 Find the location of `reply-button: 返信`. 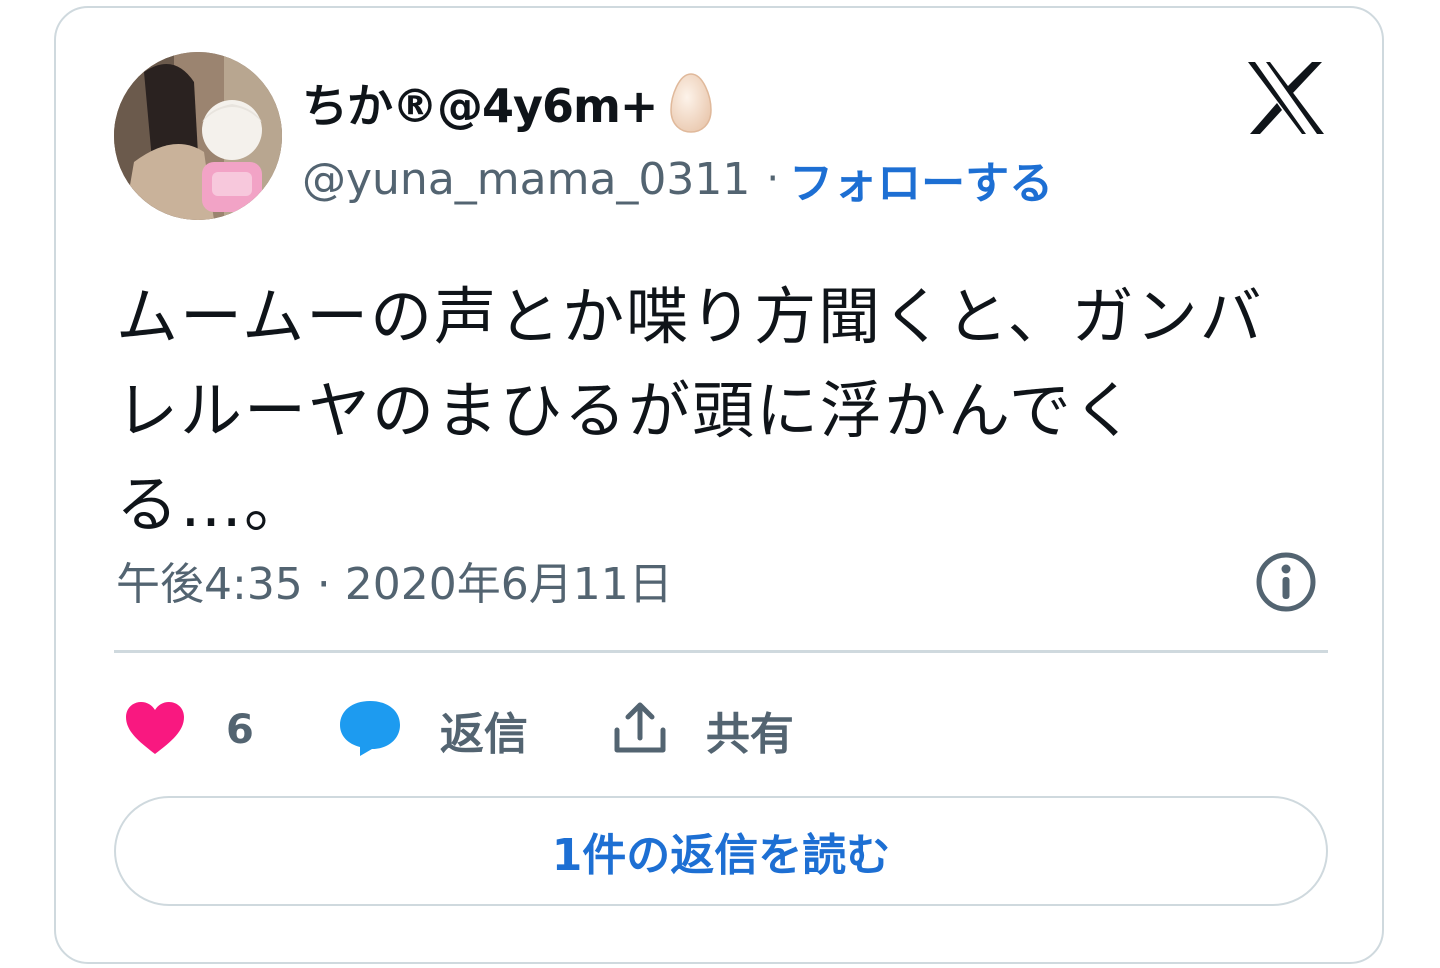

reply-button: 返信 is located at coordinates (433, 730).